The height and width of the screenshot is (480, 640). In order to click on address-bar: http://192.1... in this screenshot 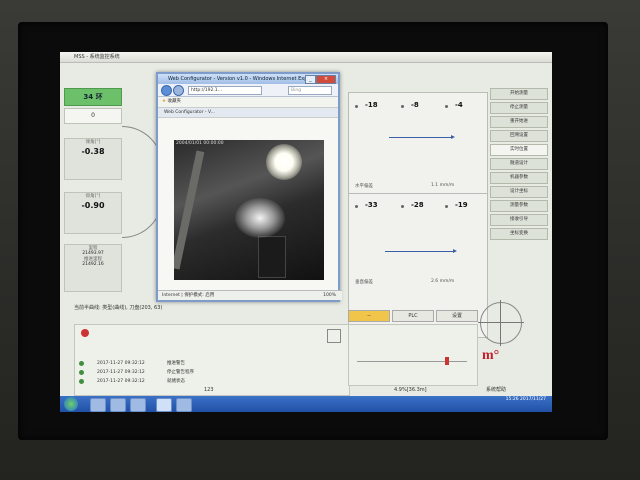, I will do `click(225, 90)`.